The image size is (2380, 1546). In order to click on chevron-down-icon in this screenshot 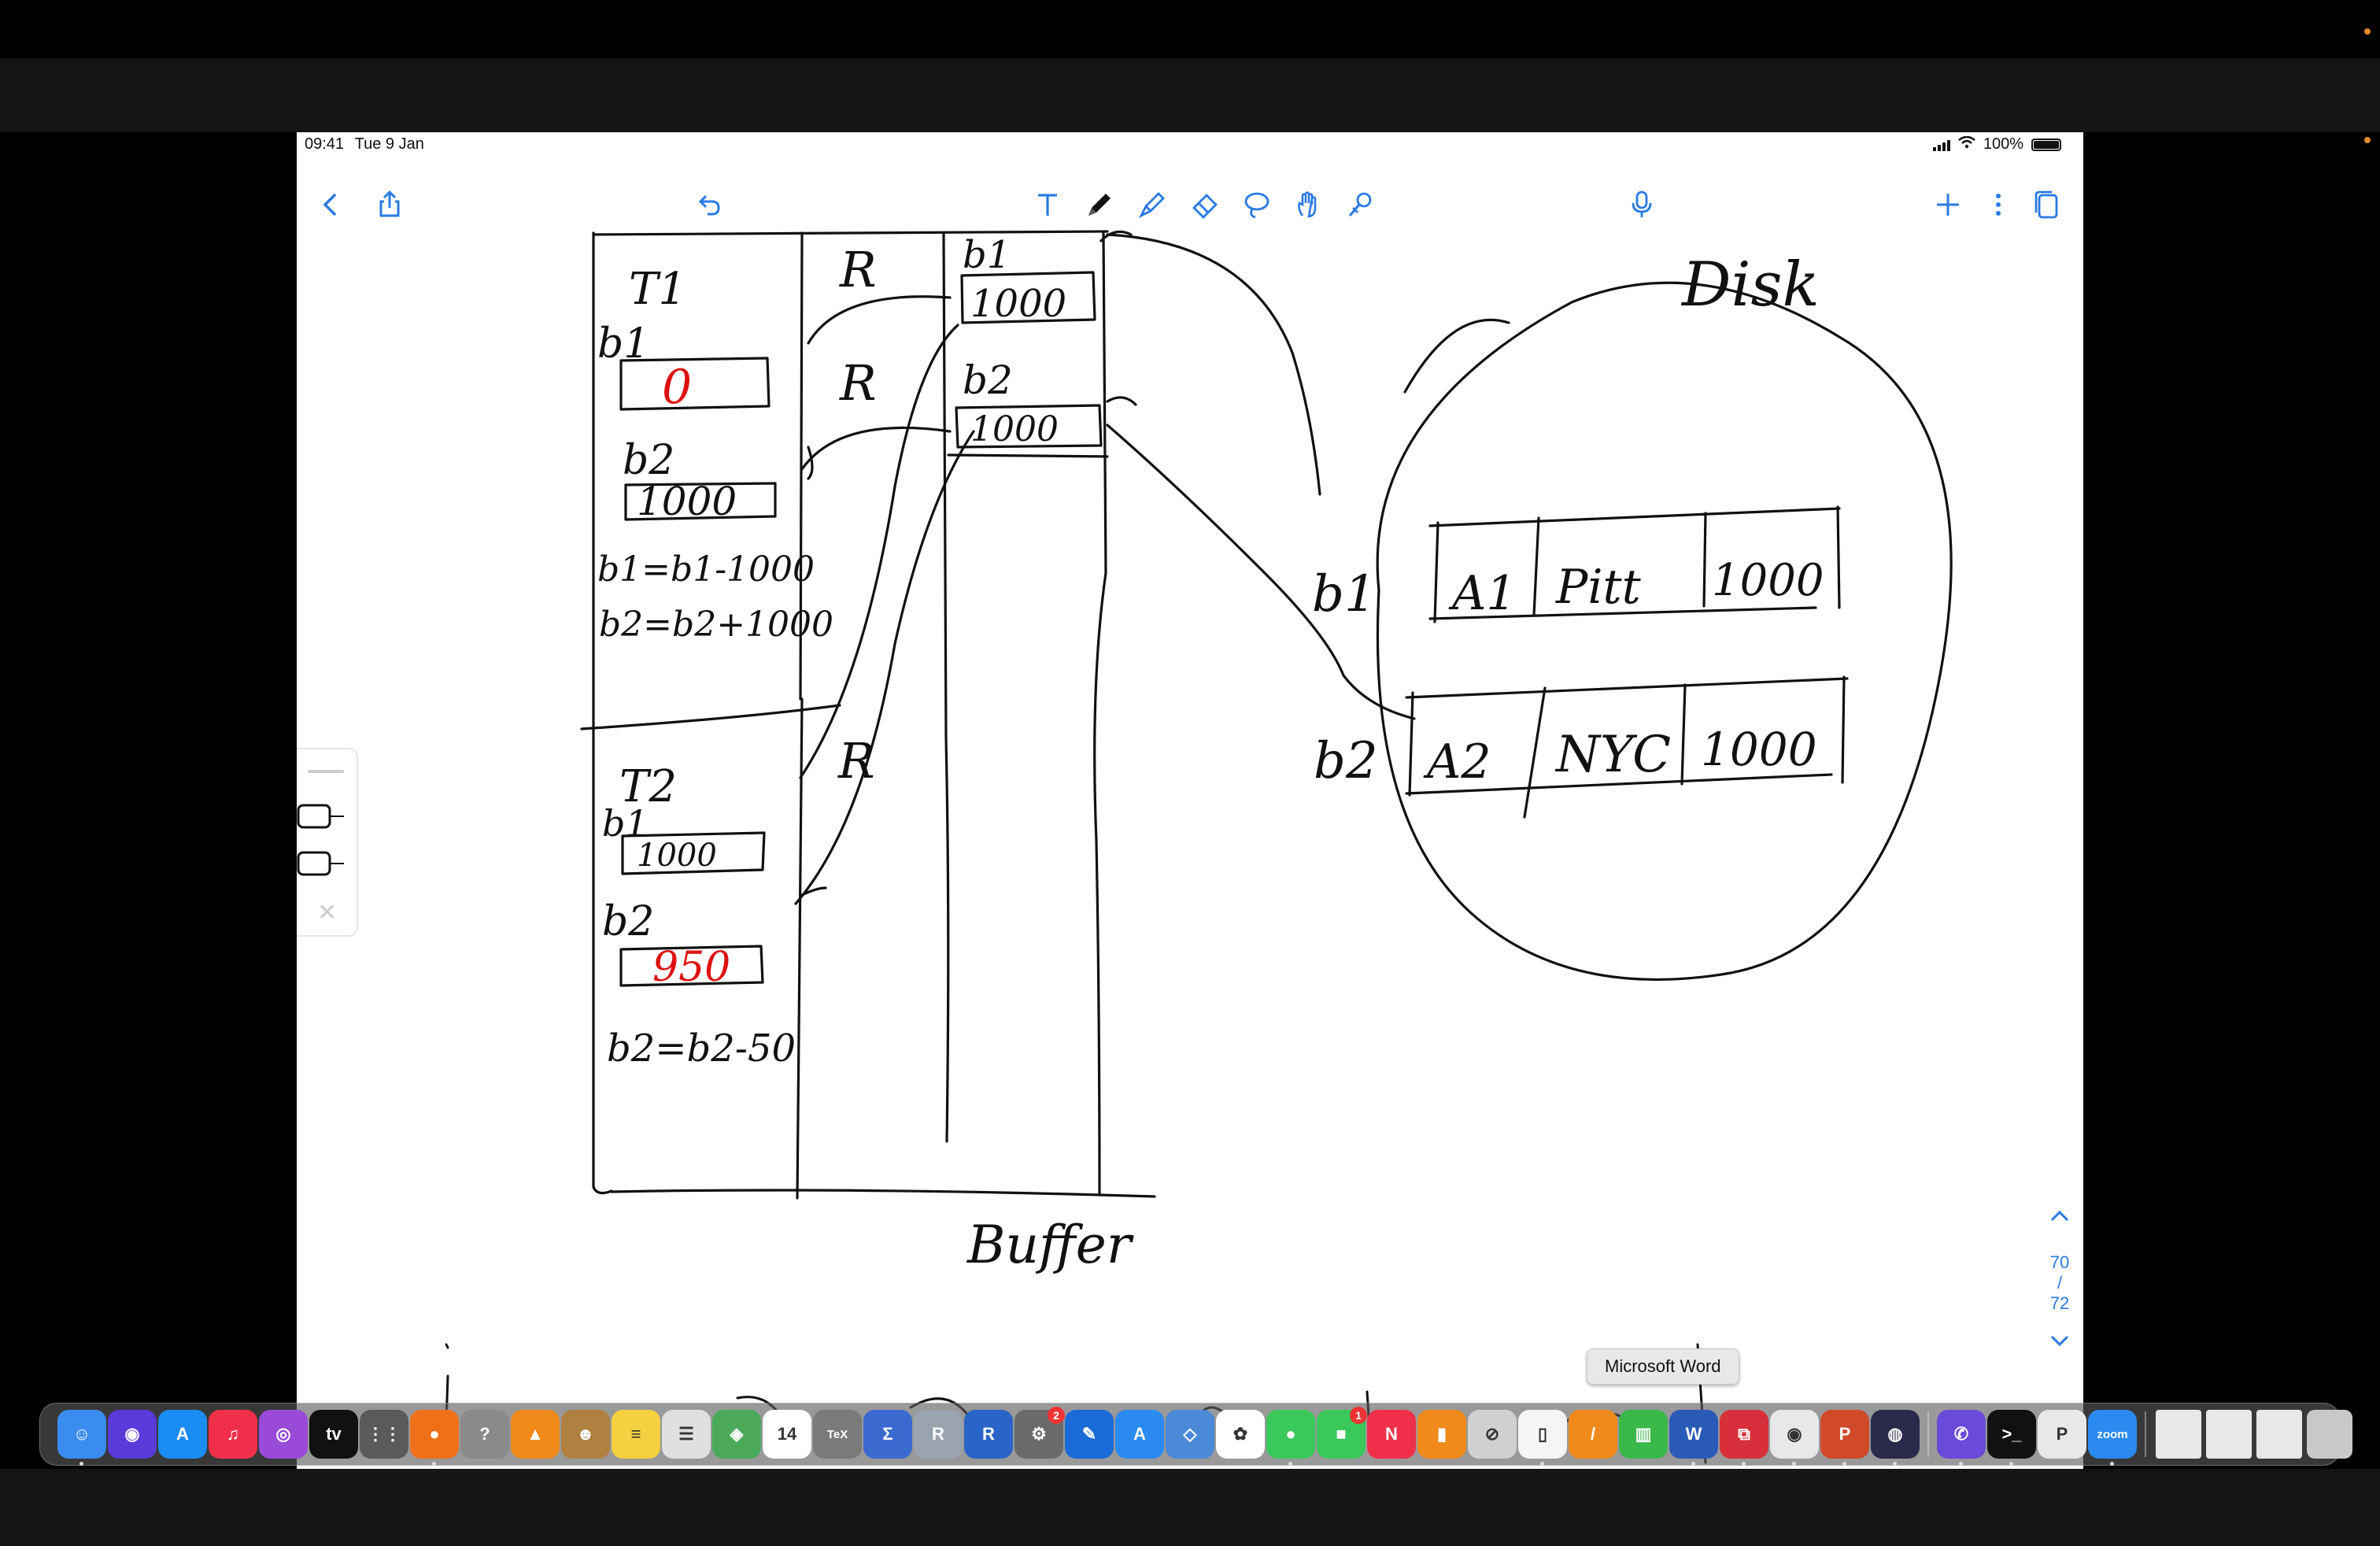, I will do `click(2059, 1343)`.